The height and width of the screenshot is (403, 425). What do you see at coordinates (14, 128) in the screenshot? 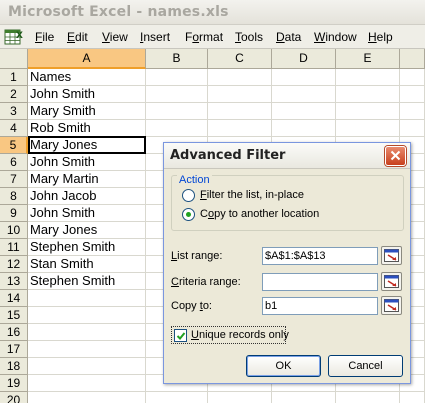
I see `row-header: 4` at bounding box center [14, 128].